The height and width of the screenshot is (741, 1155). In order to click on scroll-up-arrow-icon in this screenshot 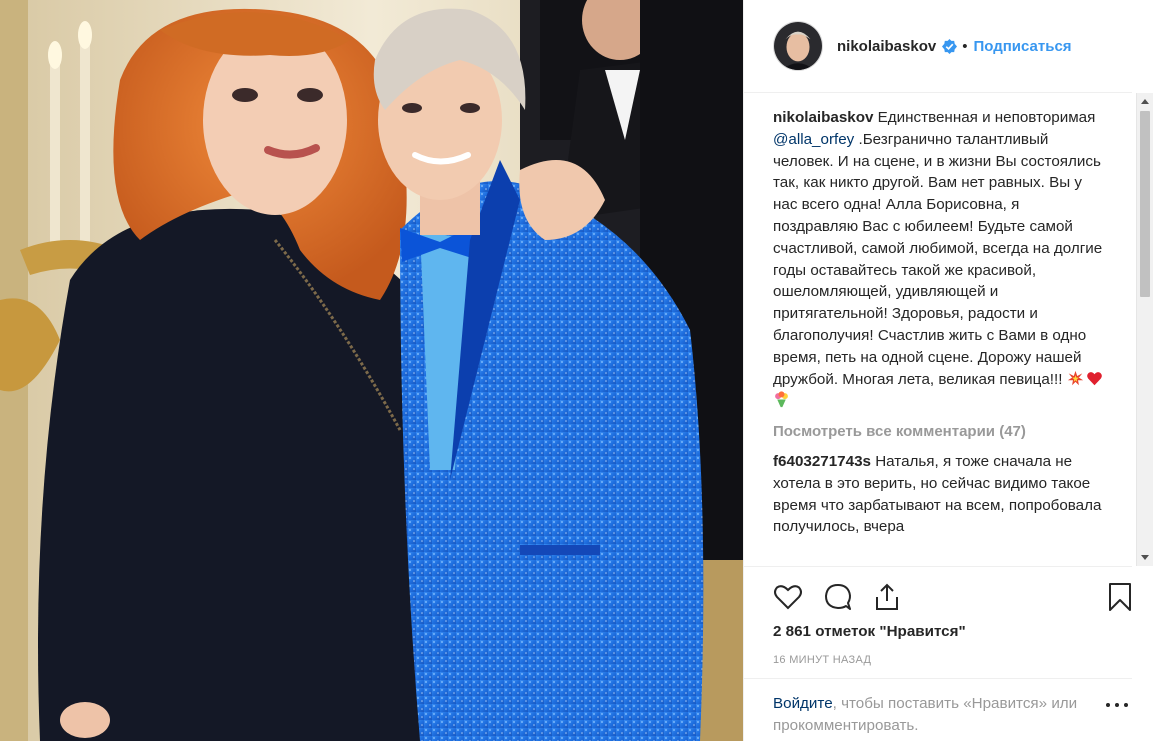, I will do `click(1145, 101)`.